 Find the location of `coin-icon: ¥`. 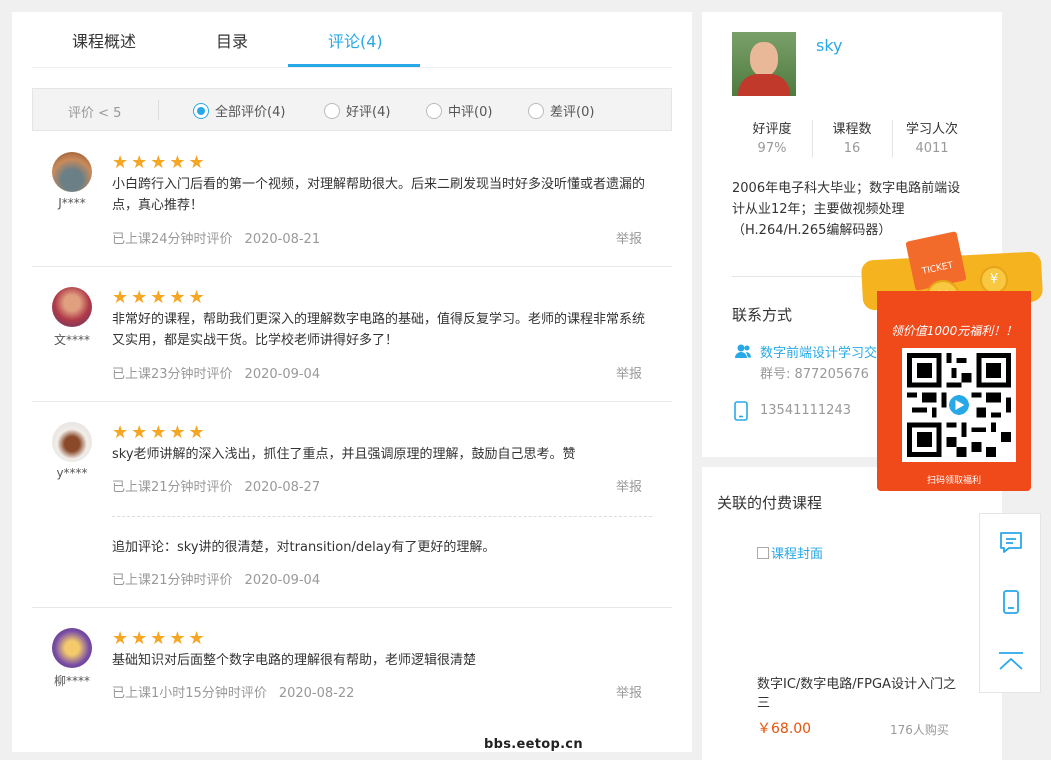

coin-icon: ¥ is located at coordinates (994, 280).